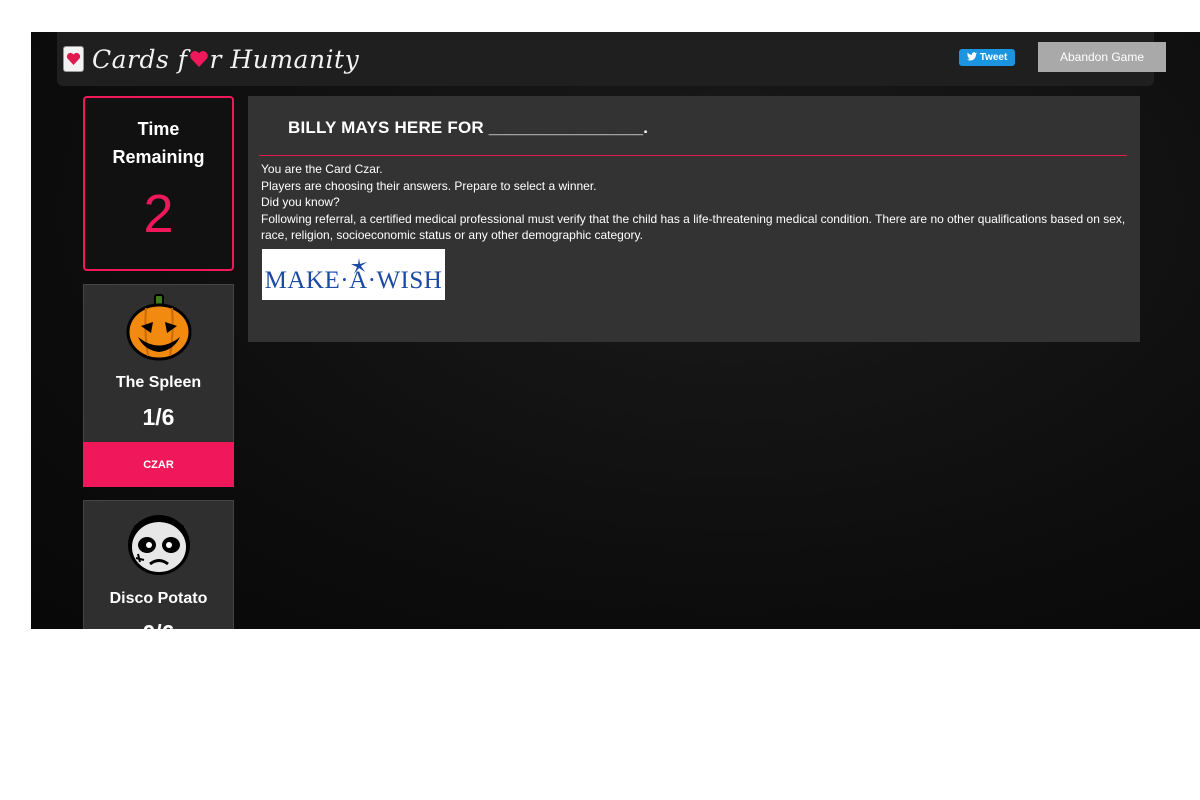 The image size is (1200, 800). What do you see at coordinates (322, 169) in the screenshot?
I see `status-czar: You are the Card Czar.` at bounding box center [322, 169].